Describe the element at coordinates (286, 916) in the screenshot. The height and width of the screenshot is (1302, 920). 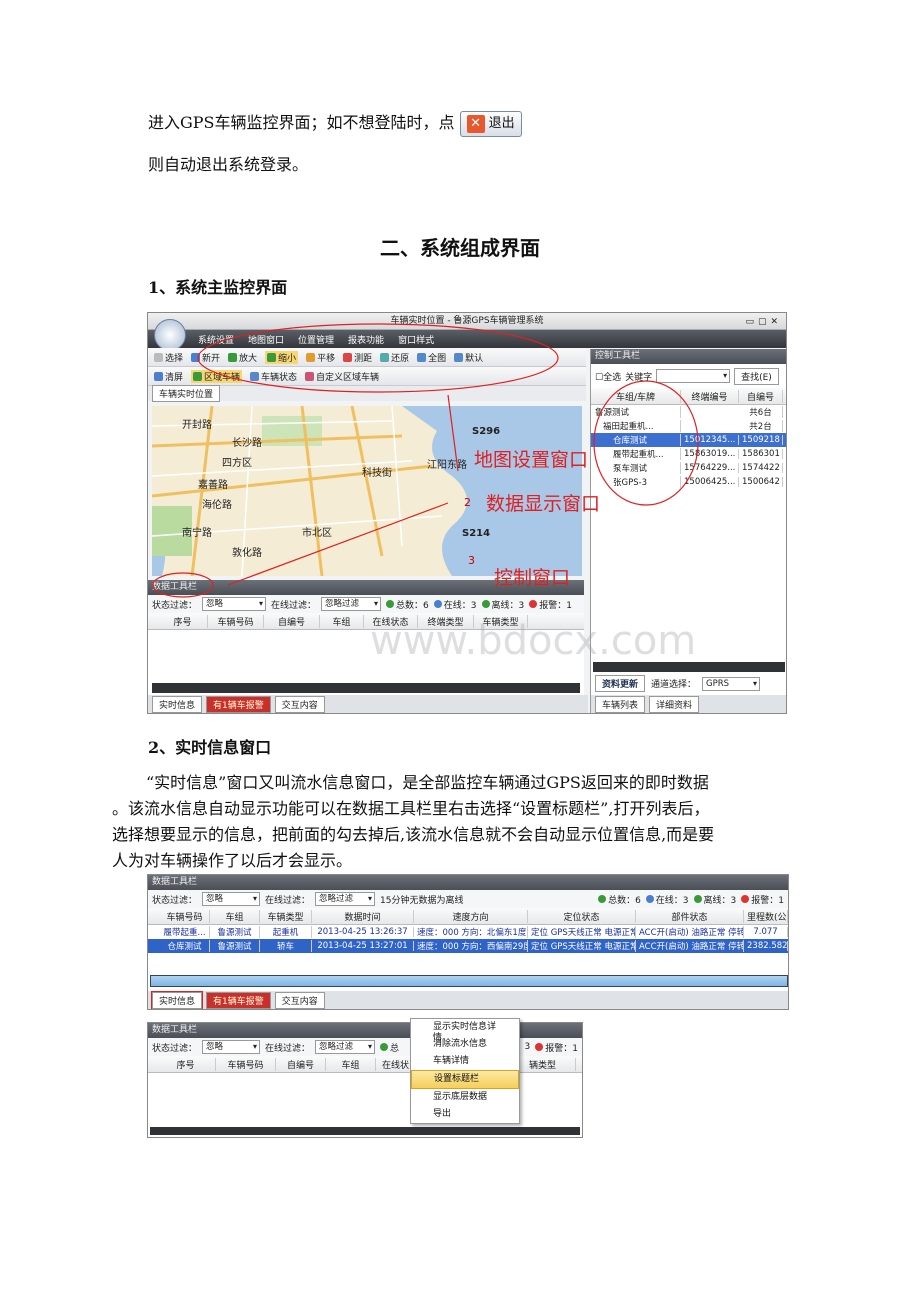
I see `col-header: 车辆类型` at that location.